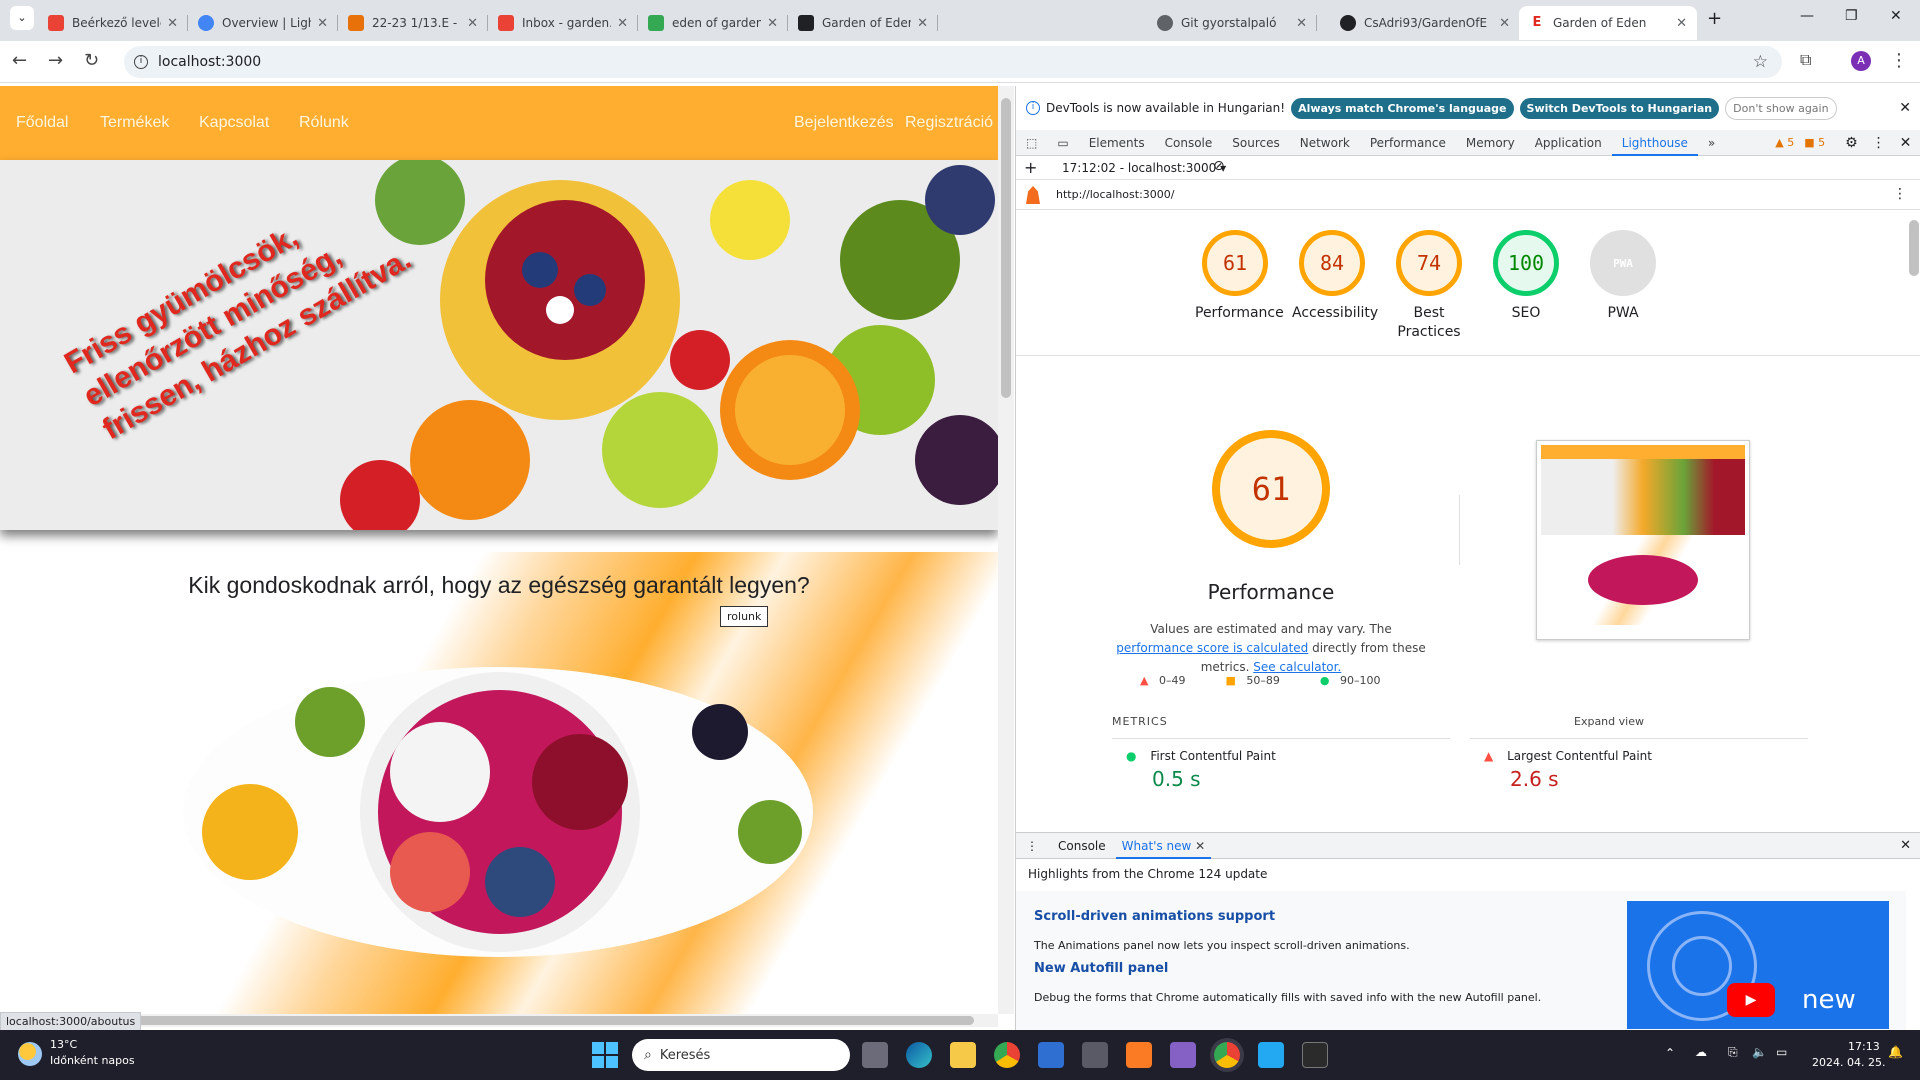  What do you see at coordinates (1899, 60) in the screenshot?
I see `chrome-menu-icon: ⋮` at bounding box center [1899, 60].